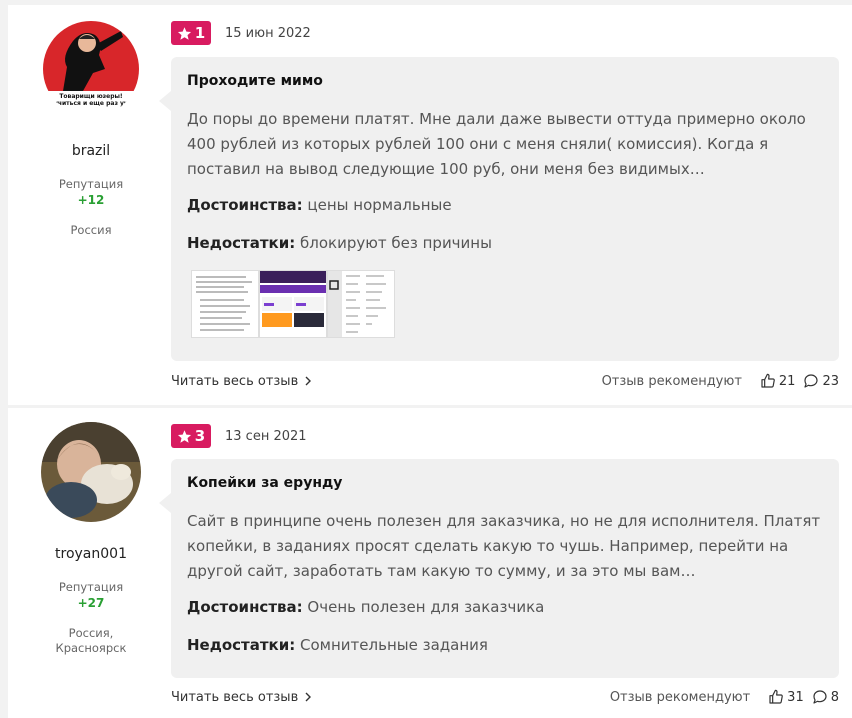 The height and width of the screenshot is (718, 852). I want to click on review-header: 3 13 сен 2021, so click(239, 436).